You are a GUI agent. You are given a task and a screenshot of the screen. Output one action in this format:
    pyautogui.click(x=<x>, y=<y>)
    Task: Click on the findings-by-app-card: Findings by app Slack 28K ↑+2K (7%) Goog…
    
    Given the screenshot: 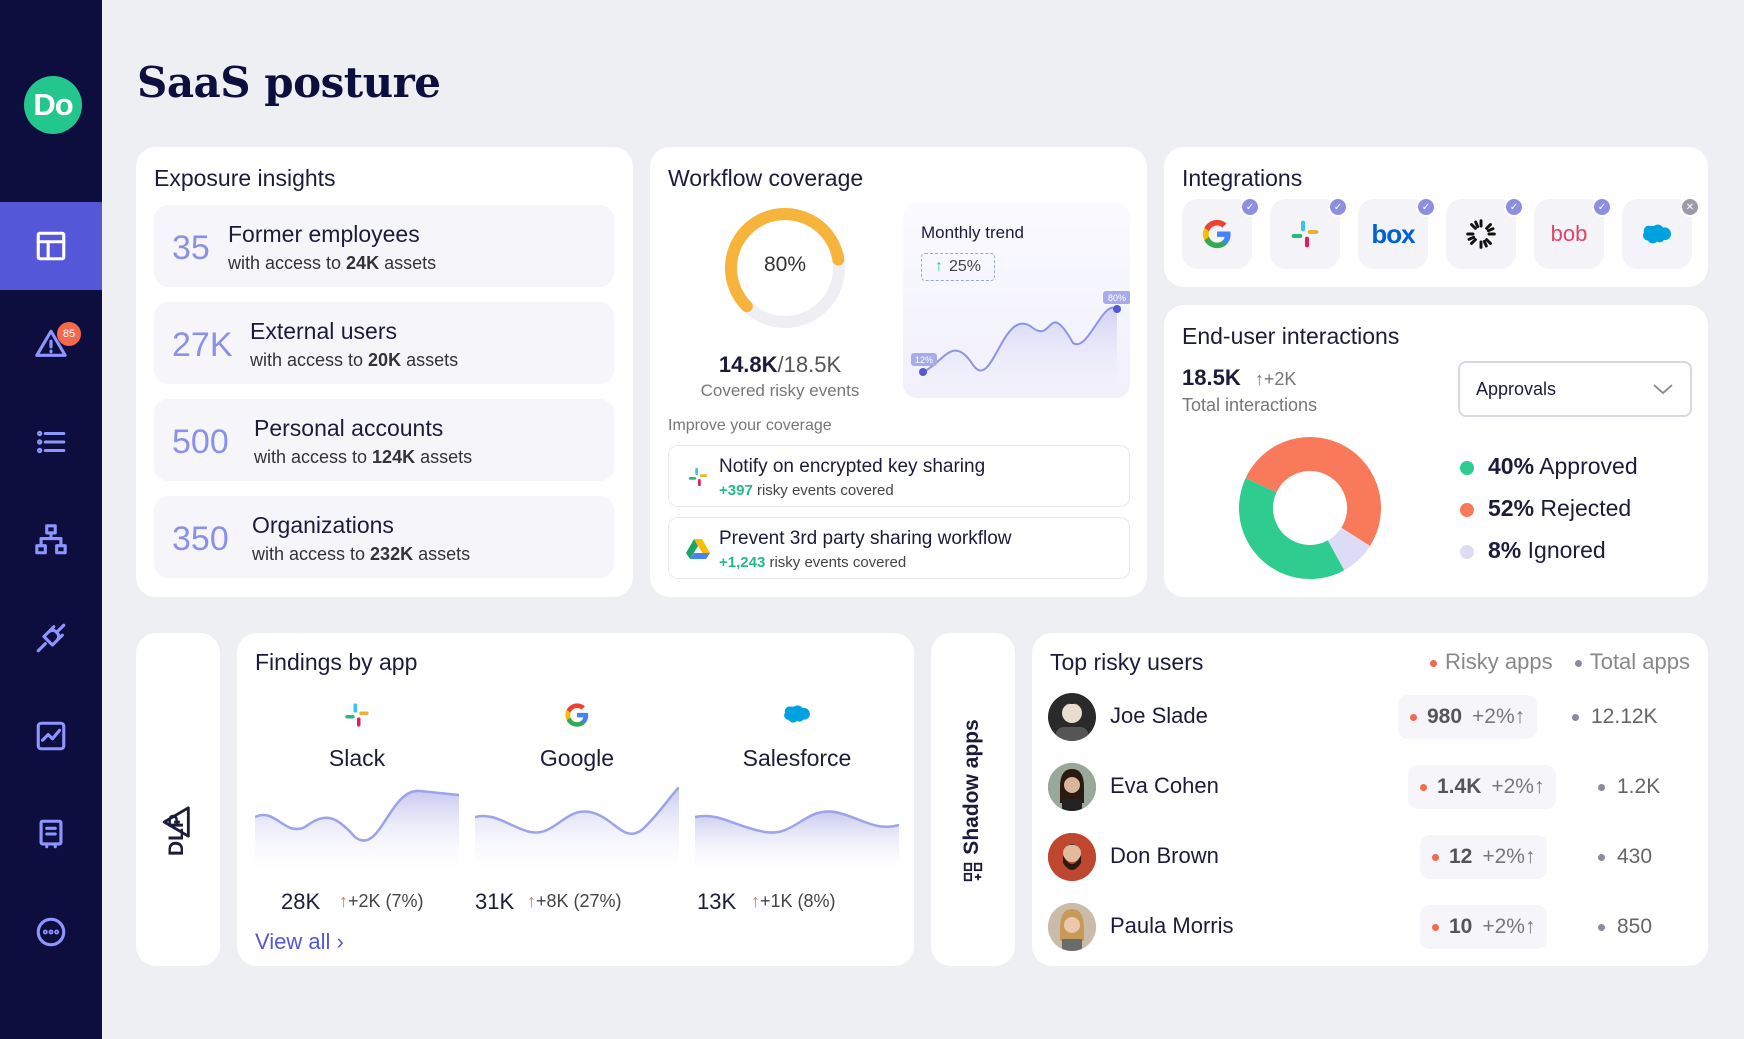 What is the action you would take?
    pyautogui.click(x=575, y=799)
    